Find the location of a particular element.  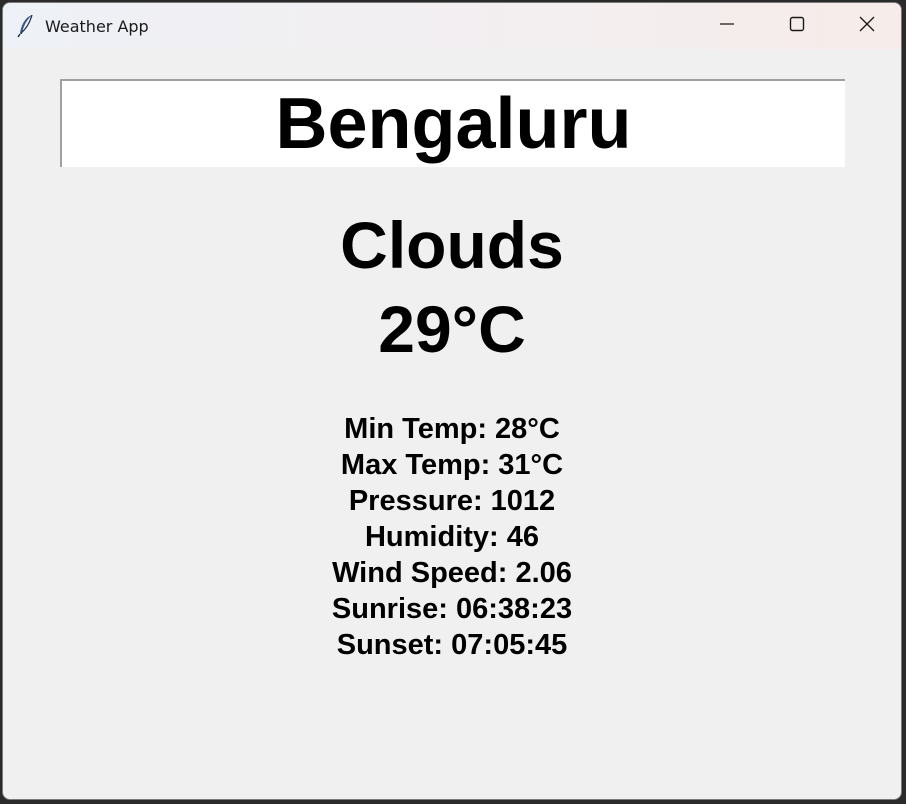

wind-speed-label: Wind Speed: 2.06 is located at coordinates (452, 573).